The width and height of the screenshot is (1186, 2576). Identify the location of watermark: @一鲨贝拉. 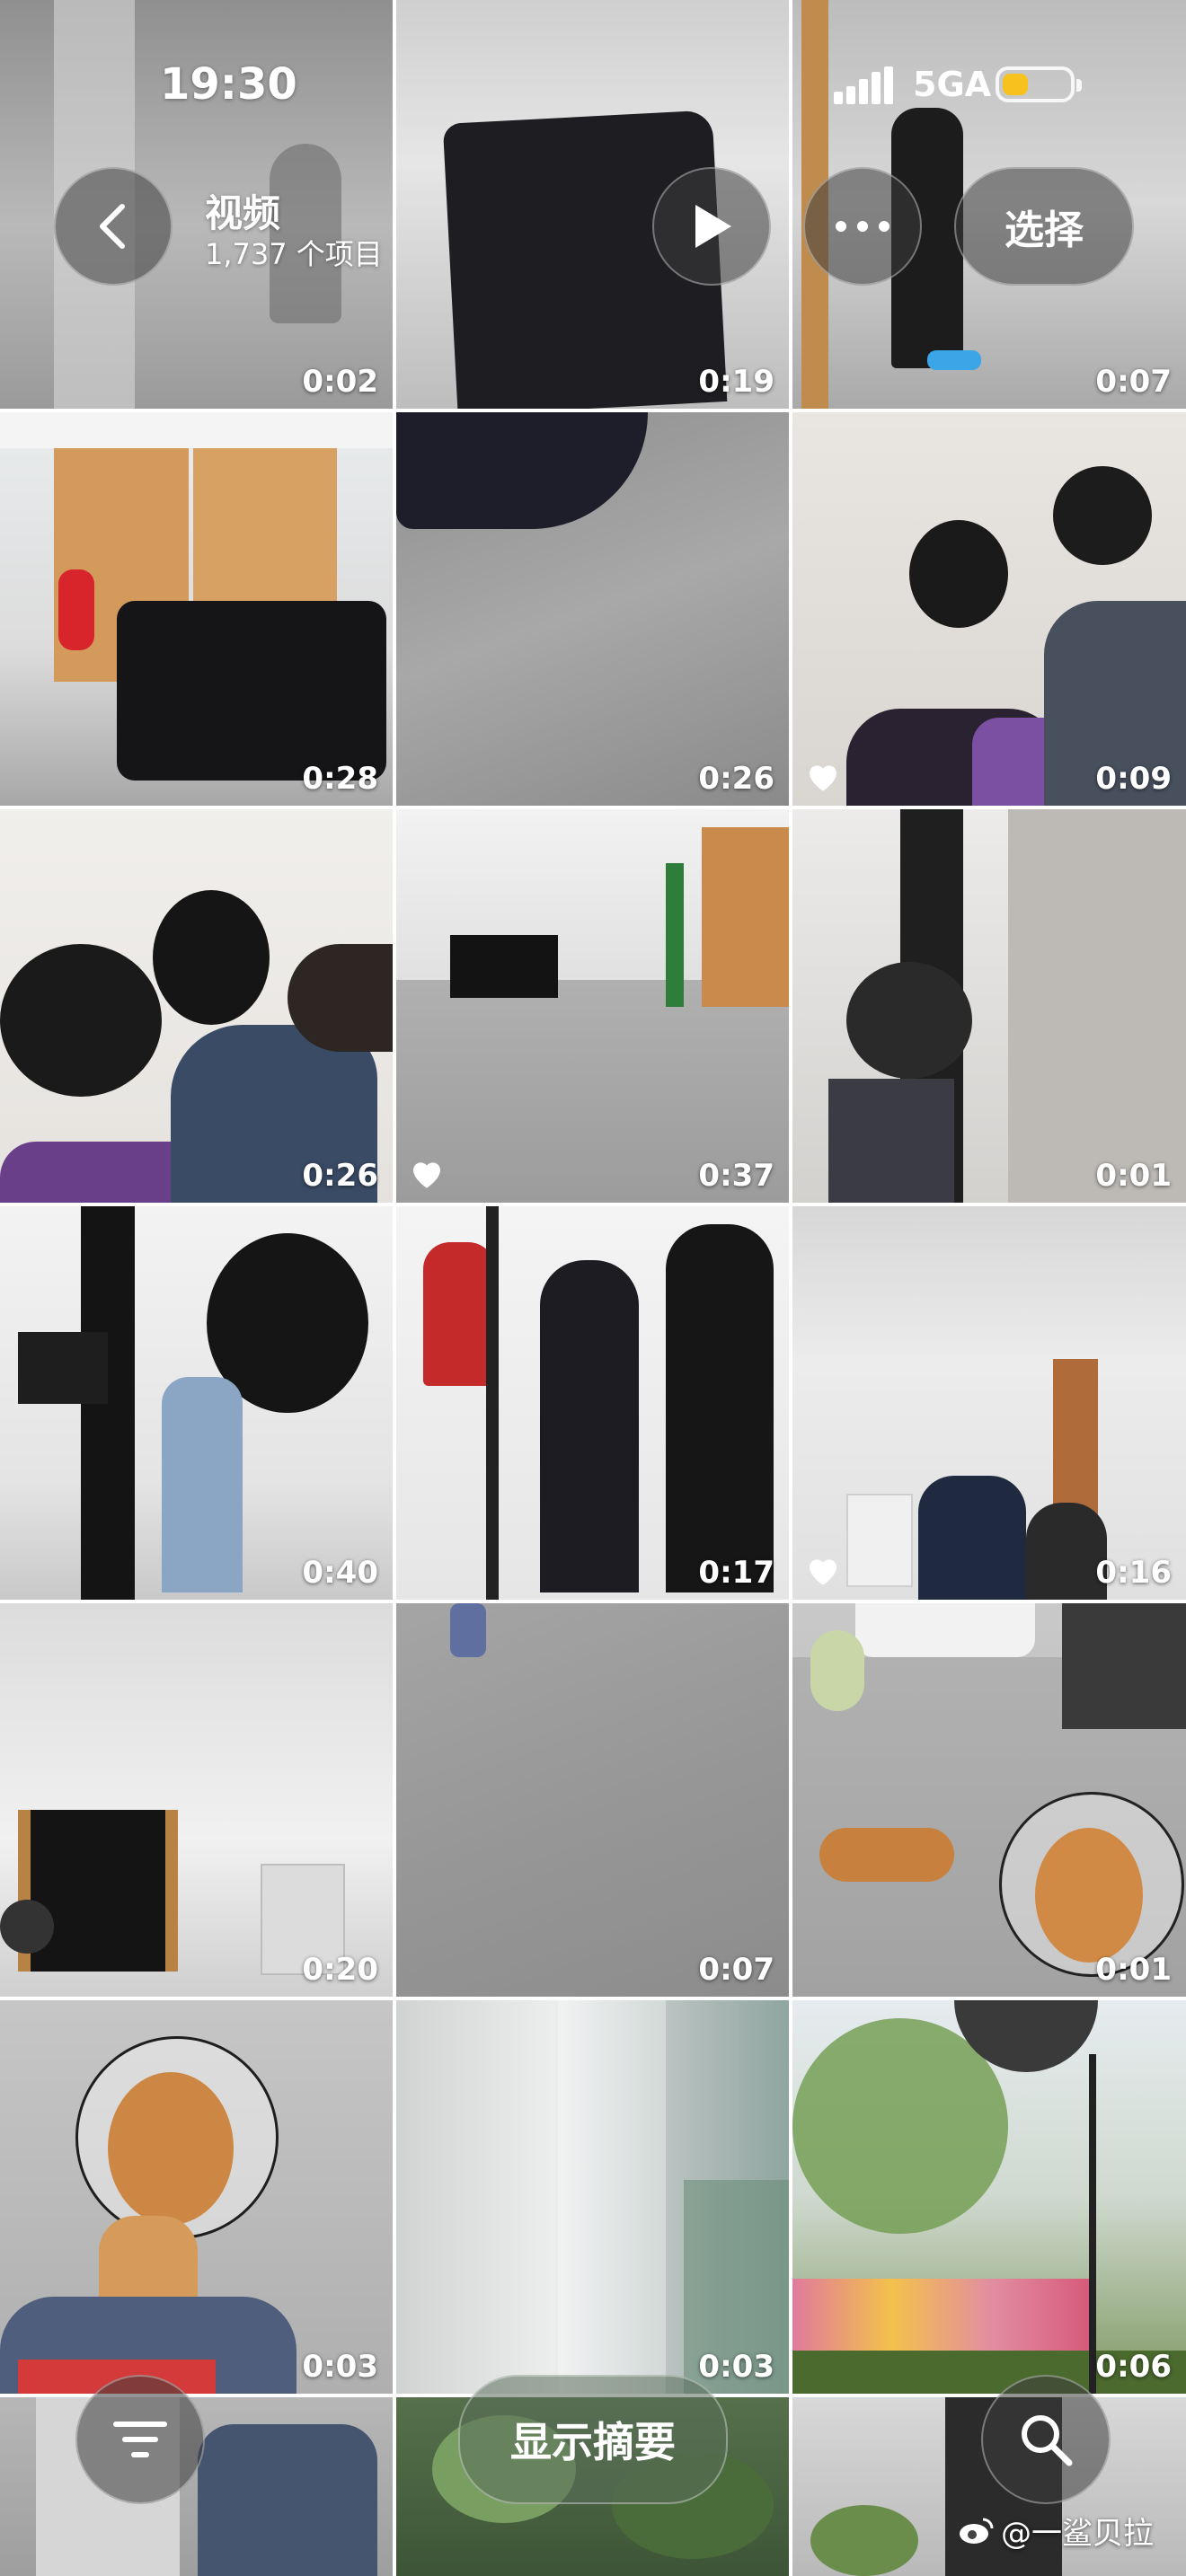
(1056, 2531).